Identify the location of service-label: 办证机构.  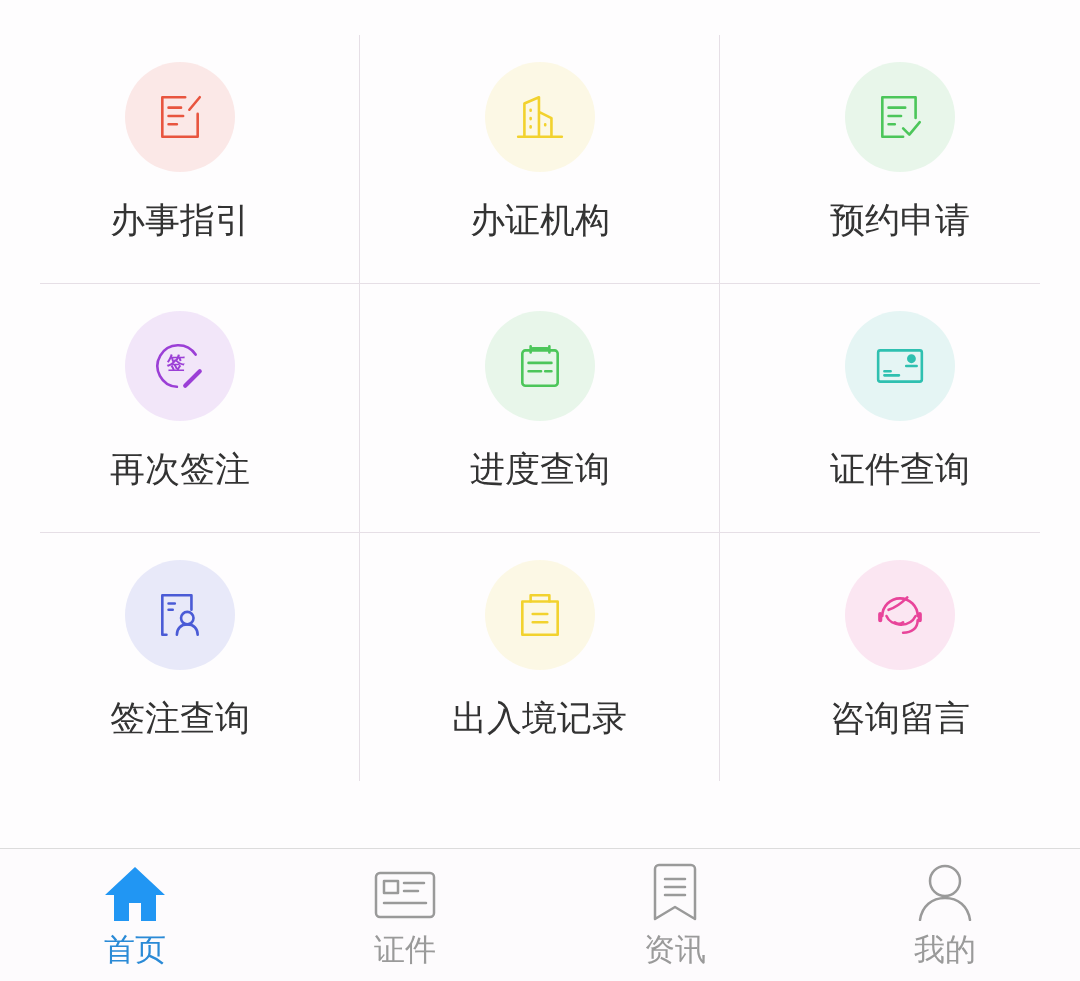
(539, 220).